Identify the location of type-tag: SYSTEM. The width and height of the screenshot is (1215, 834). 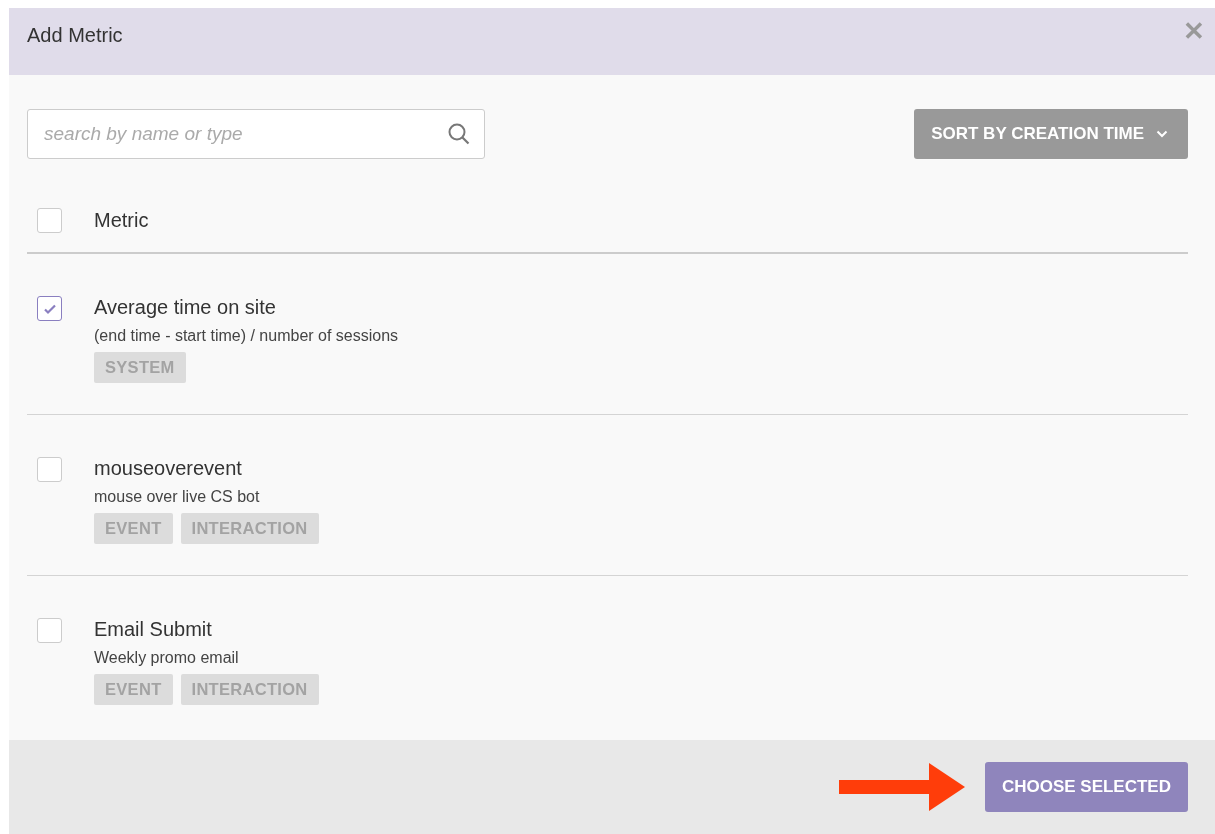
(140, 367).